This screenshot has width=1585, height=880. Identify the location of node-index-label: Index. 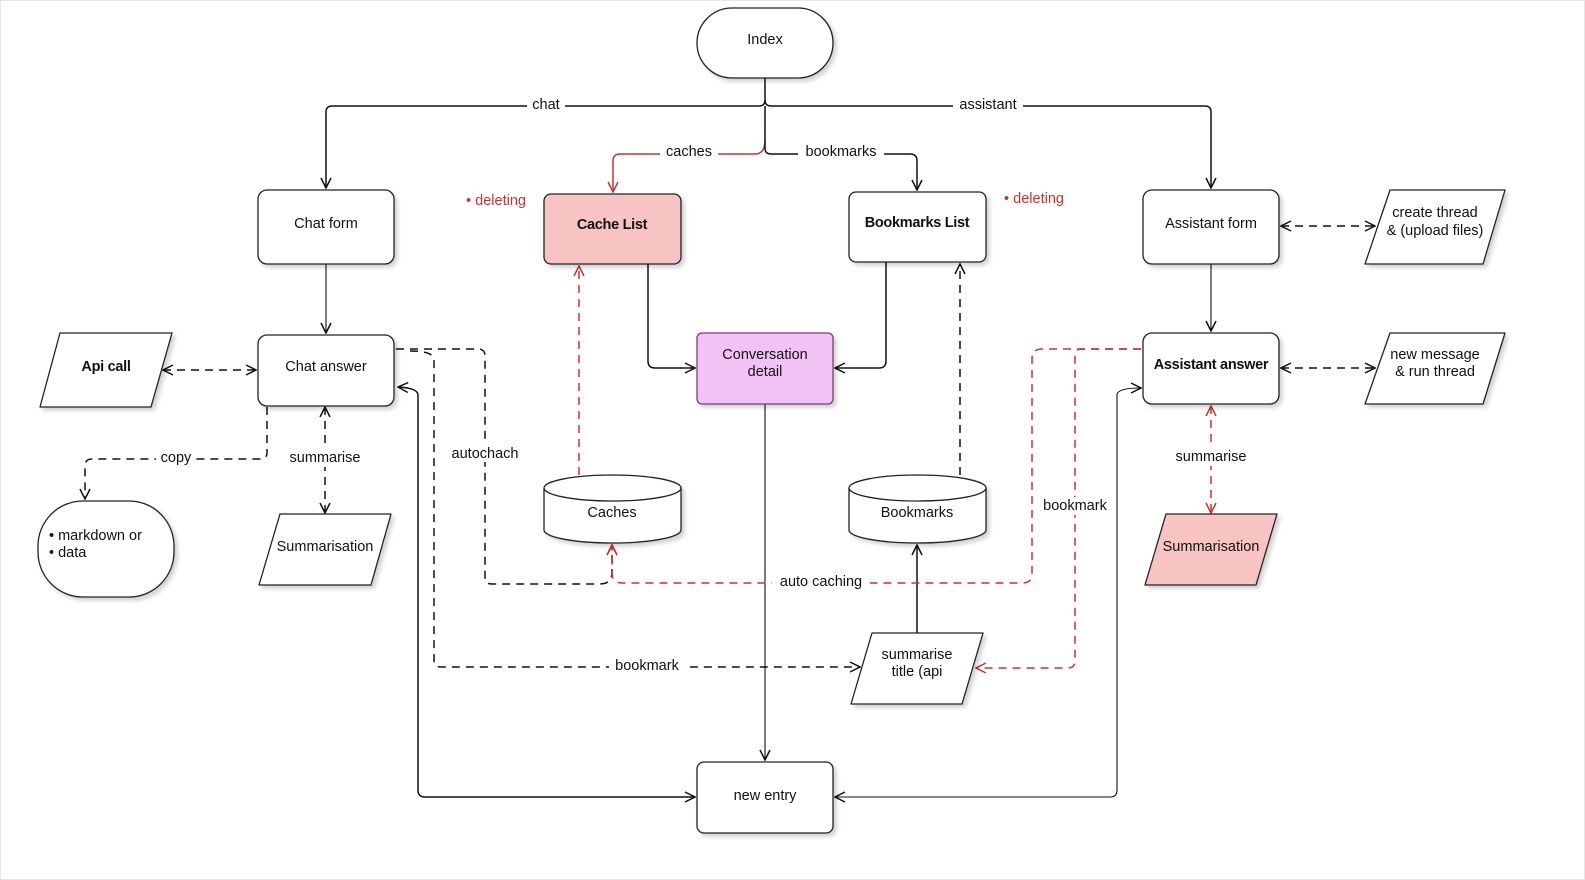
(765, 40).